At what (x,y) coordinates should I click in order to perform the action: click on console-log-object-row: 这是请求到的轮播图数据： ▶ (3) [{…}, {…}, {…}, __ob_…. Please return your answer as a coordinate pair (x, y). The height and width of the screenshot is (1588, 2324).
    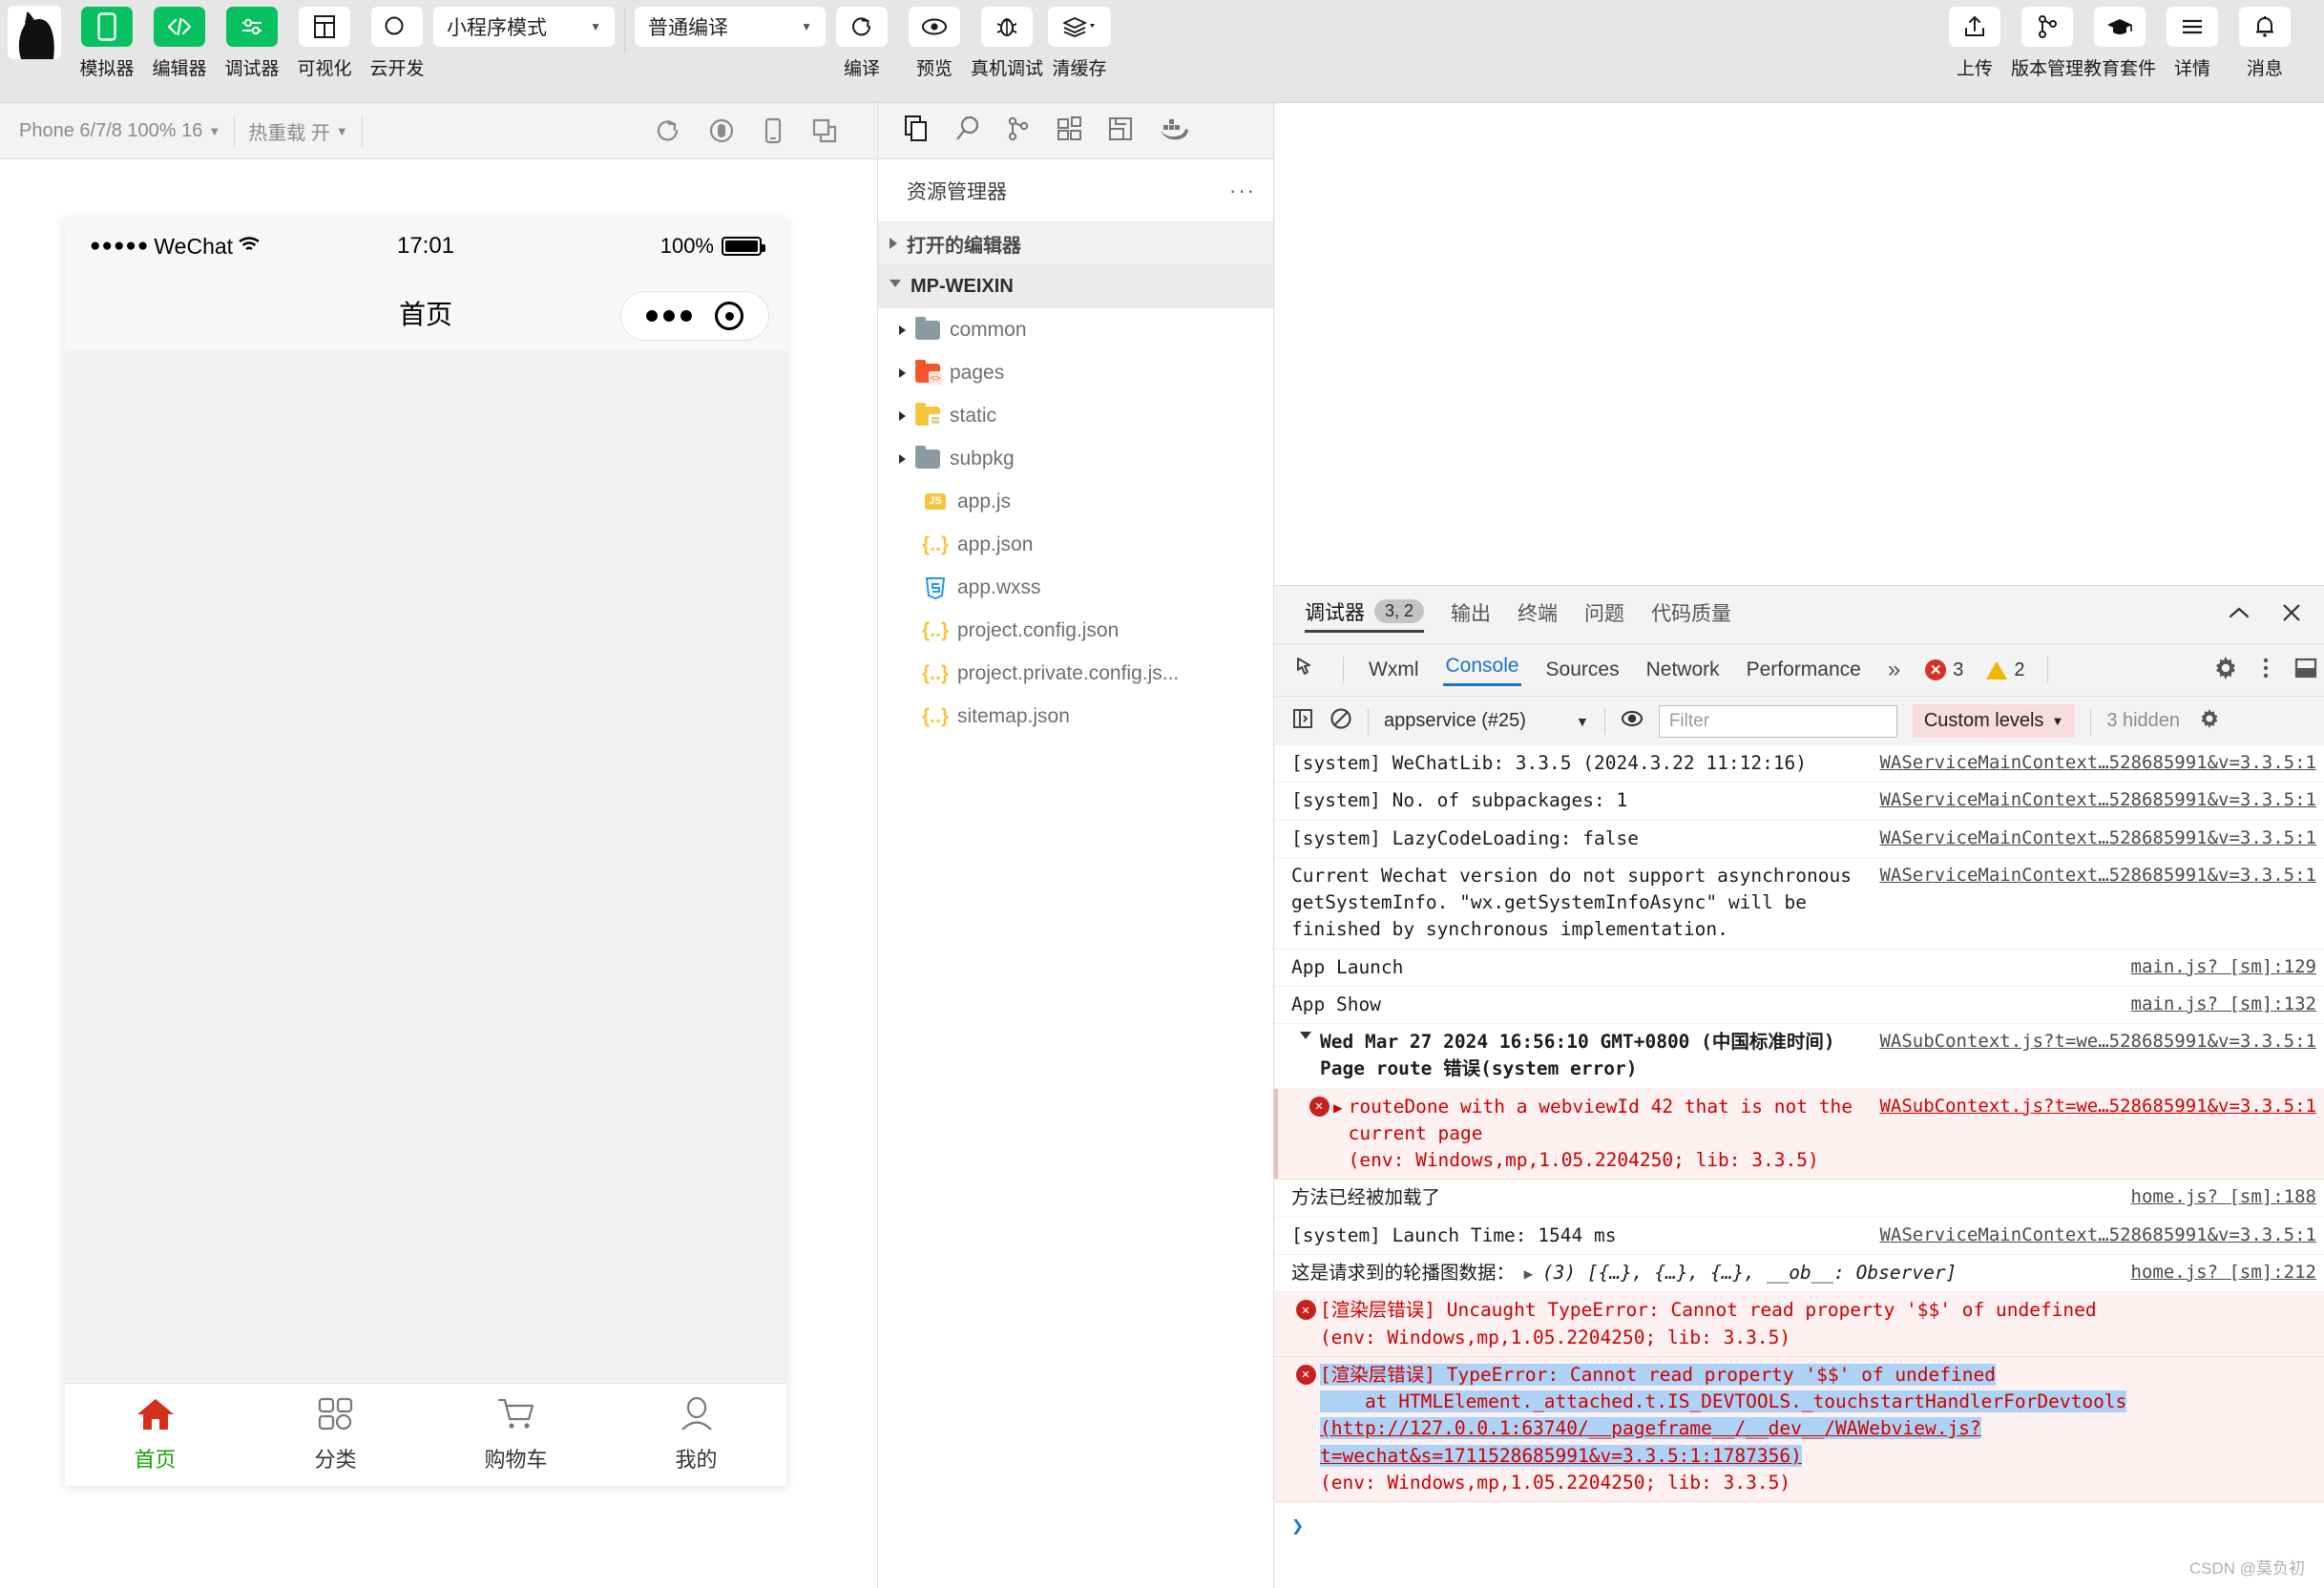
    Looking at the image, I should click on (1799, 1274).